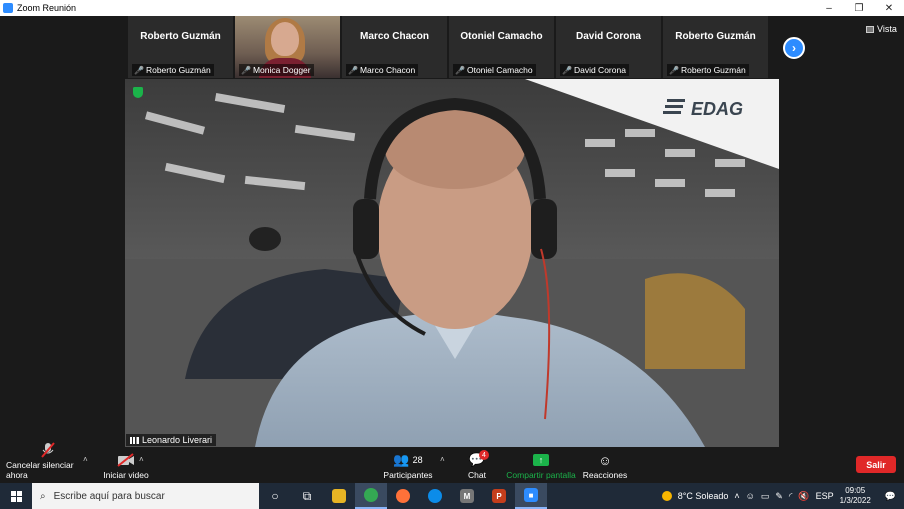 The image size is (904, 509). I want to click on firefox-icon, so click(403, 496).